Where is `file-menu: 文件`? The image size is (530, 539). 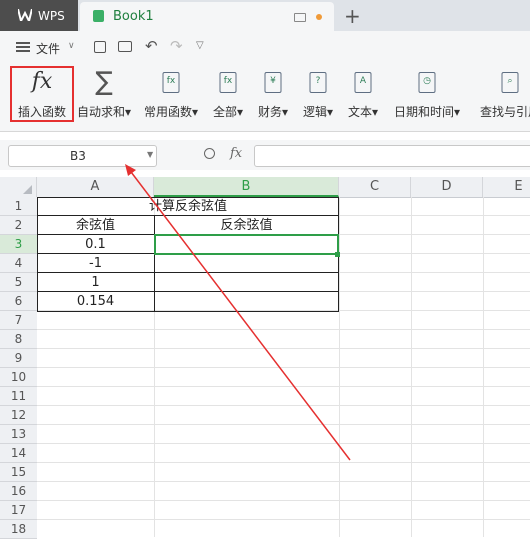
file-menu: 文件 is located at coordinates (48, 48).